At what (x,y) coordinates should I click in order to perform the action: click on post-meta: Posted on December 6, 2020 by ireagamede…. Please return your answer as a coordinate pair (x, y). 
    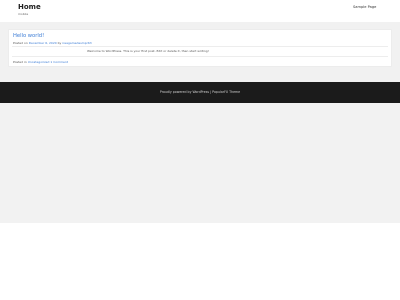
    Looking at the image, I should click on (52, 43).